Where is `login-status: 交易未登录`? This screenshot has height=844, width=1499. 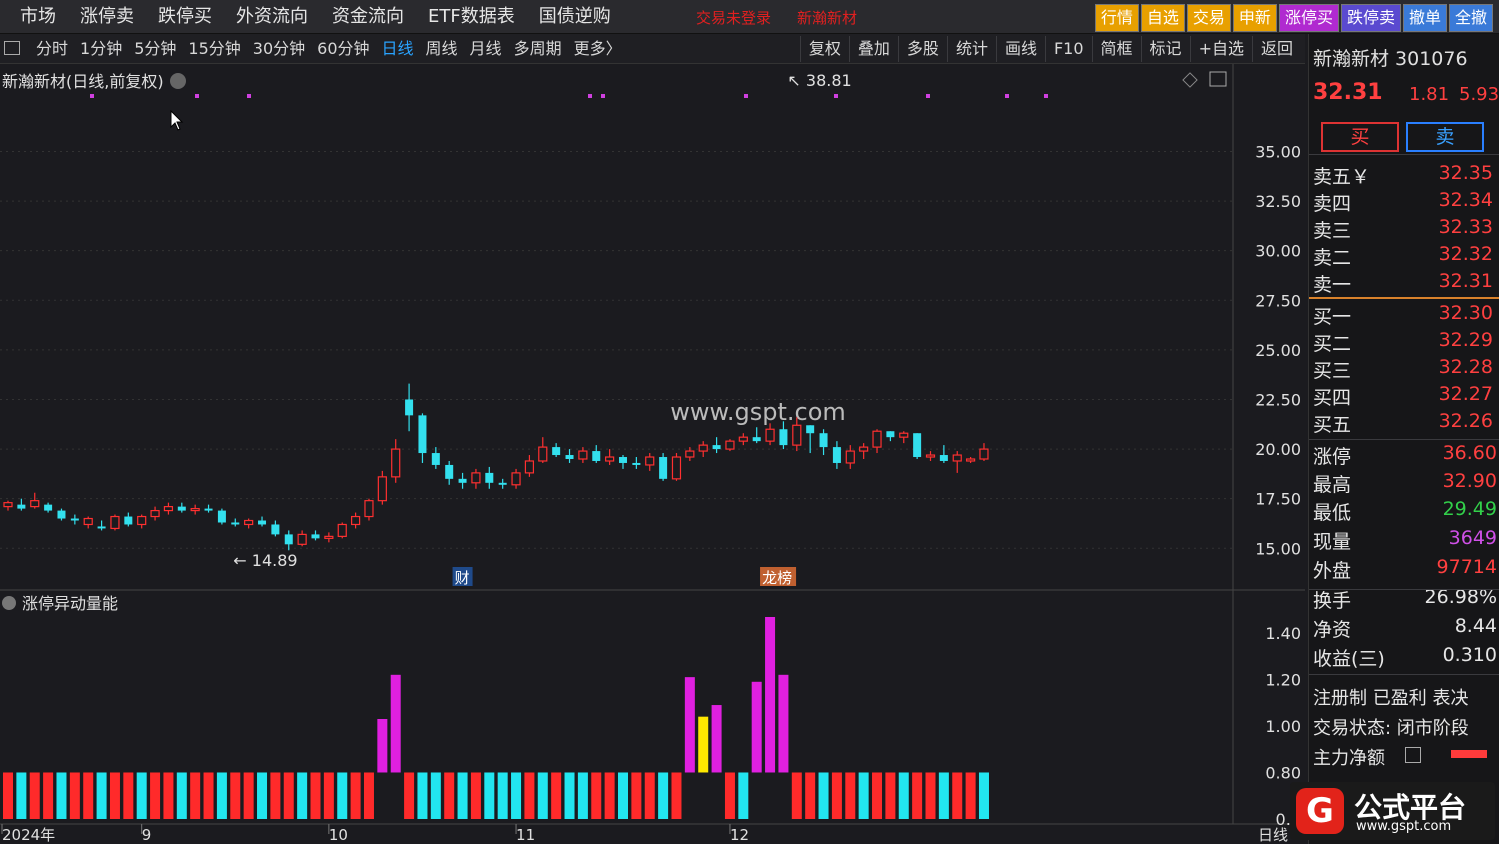 login-status: 交易未登录 is located at coordinates (733, 17).